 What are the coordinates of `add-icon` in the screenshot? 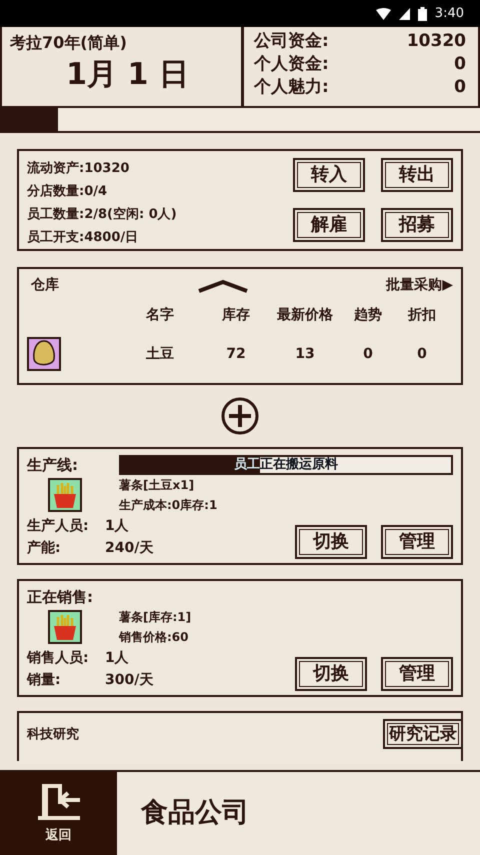 It's located at (240, 416).